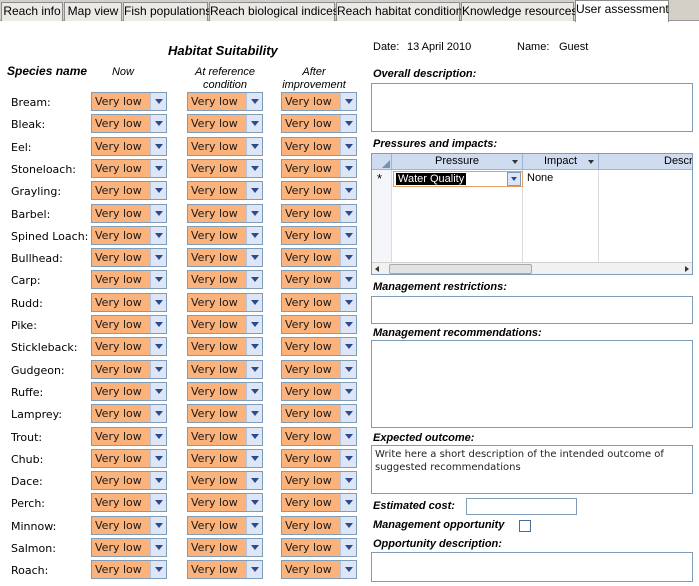 This screenshot has height=586, width=699. What do you see at coordinates (458, 179) in the screenshot?
I see `pressure-cell-editor: Water Quality` at bounding box center [458, 179].